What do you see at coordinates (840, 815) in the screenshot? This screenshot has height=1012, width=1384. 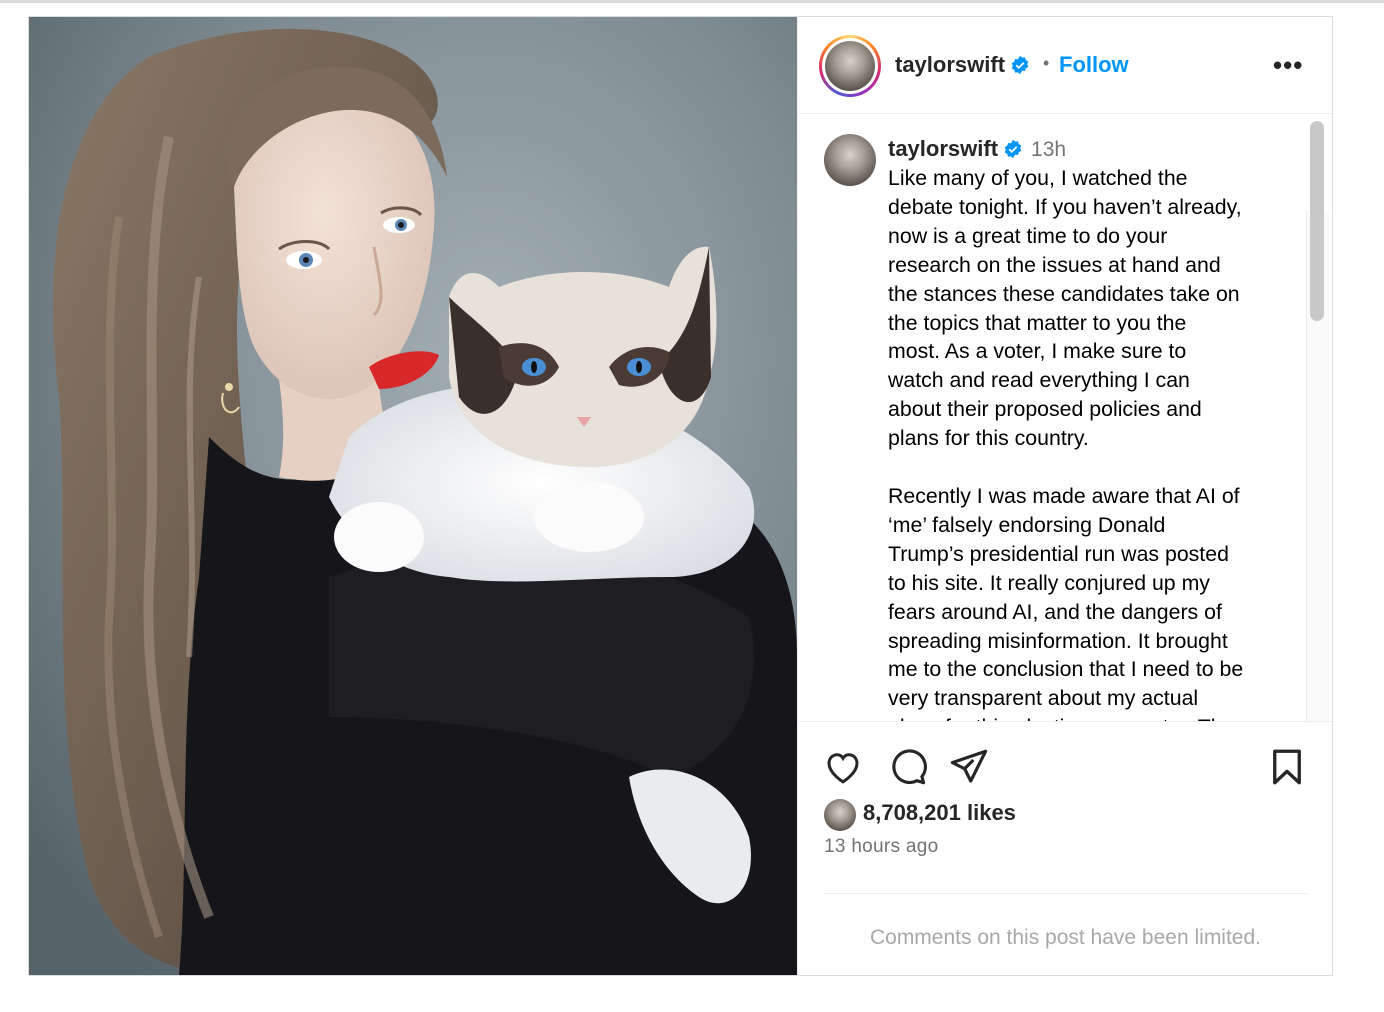 I see `liker-avatar` at bounding box center [840, 815].